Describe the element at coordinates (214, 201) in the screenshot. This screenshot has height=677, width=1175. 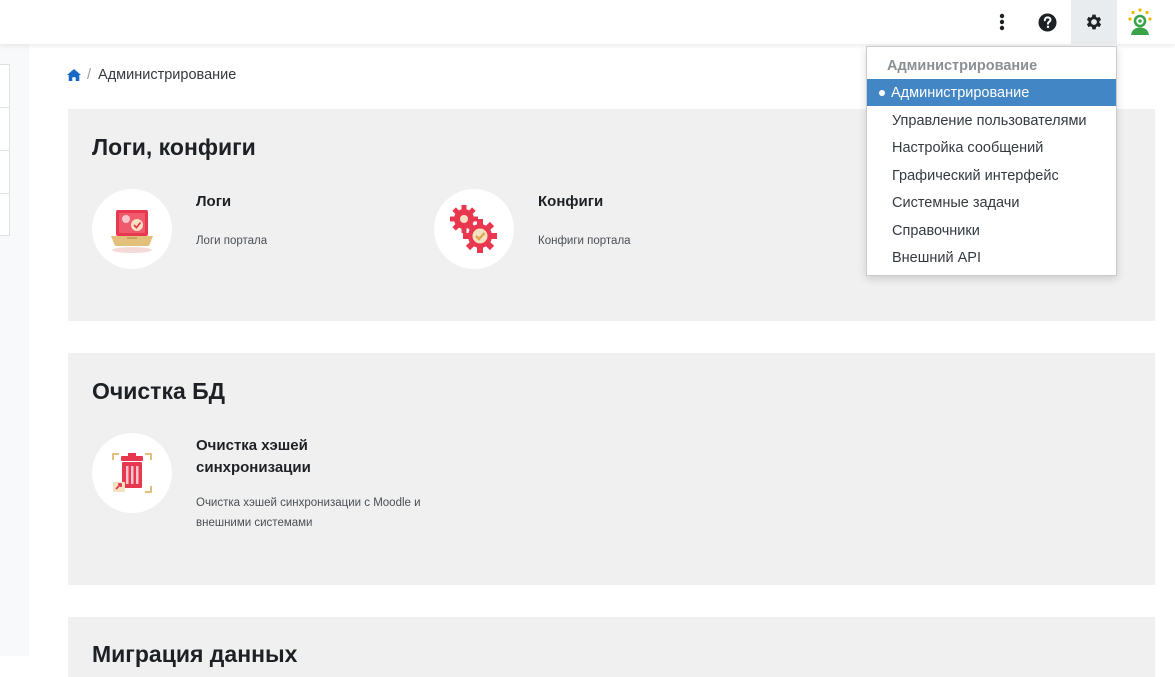
I see `tile-title: Логи` at that location.